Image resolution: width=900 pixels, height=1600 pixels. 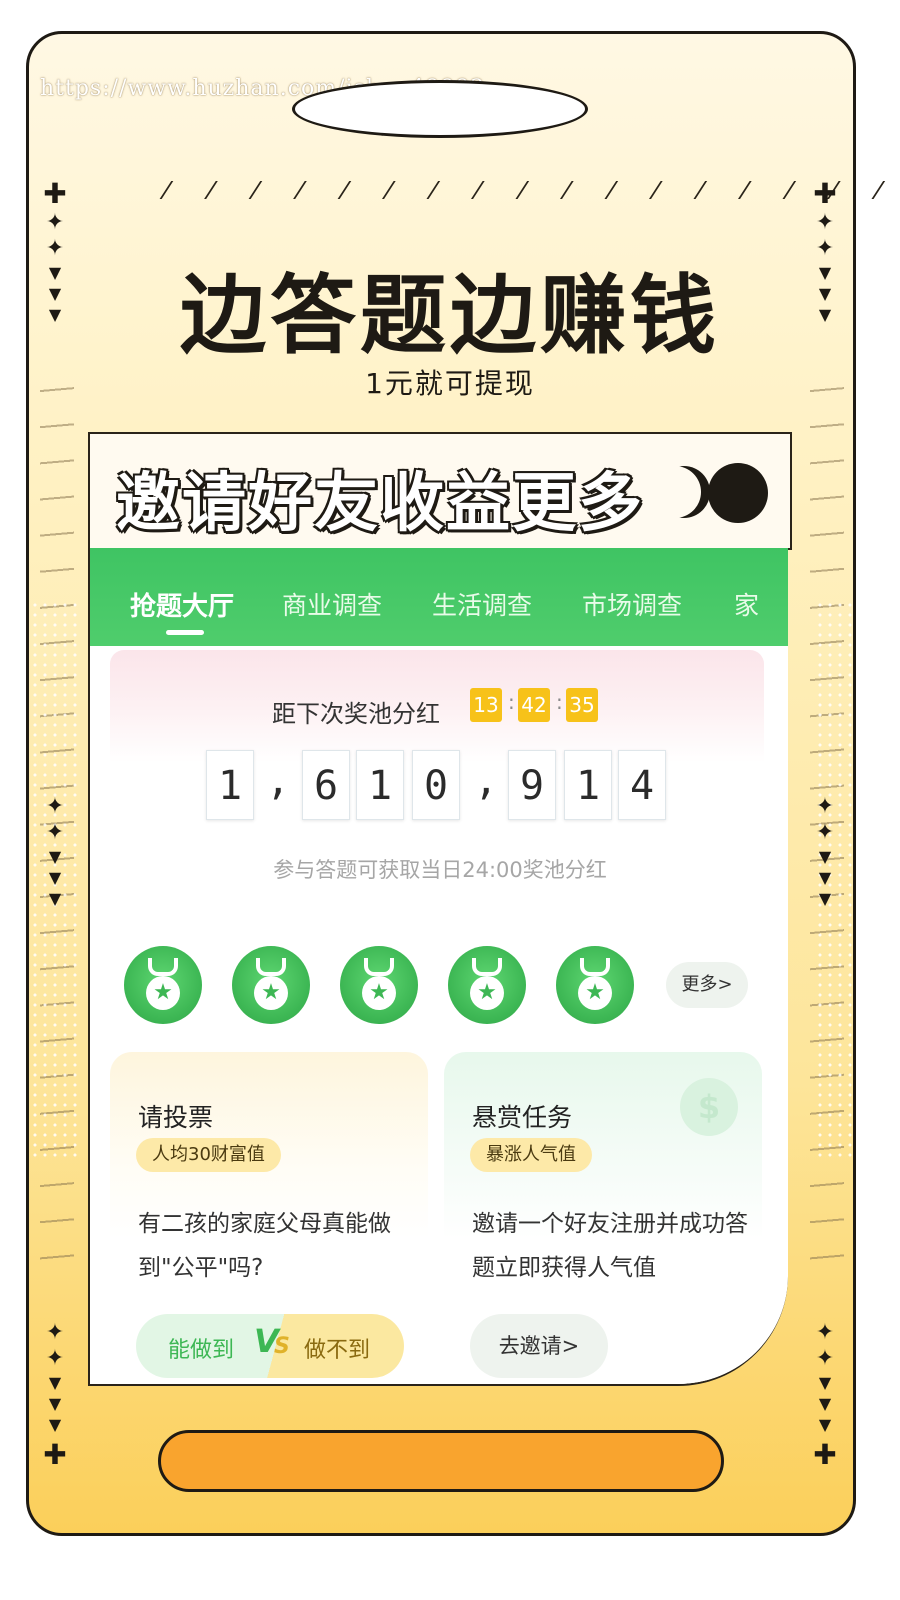 What do you see at coordinates (539, 1346) in the screenshot?
I see `go-invite-button: 去邀请>` at bounding box center [539, 1346].